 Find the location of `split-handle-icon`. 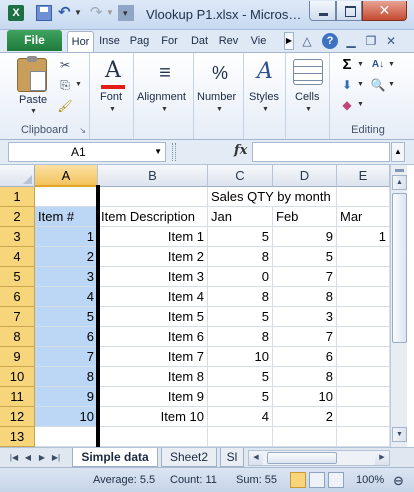

split-handle-icon is located at coordinates (399, 170).